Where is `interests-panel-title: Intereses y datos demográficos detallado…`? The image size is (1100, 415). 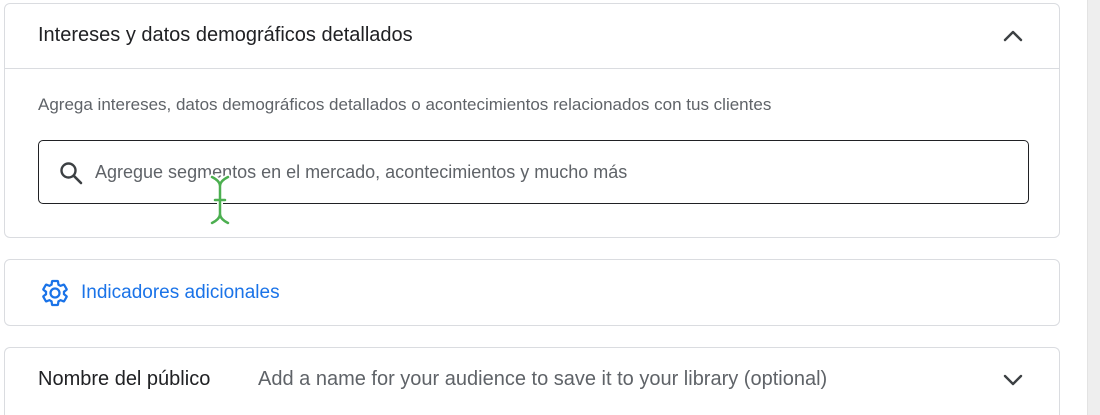
interests-panel-title: Intereses y datos demográficos detallado… is located at coordinates (225, 35).